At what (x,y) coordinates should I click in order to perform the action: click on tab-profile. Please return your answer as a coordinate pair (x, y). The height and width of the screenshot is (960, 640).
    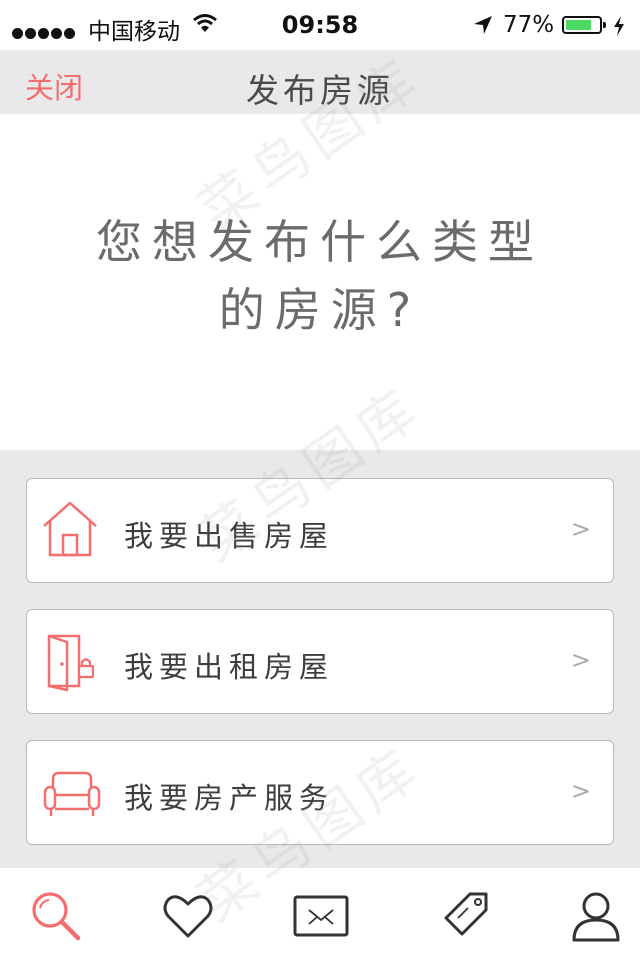
    Looking at the image, I should click on (596, 916).